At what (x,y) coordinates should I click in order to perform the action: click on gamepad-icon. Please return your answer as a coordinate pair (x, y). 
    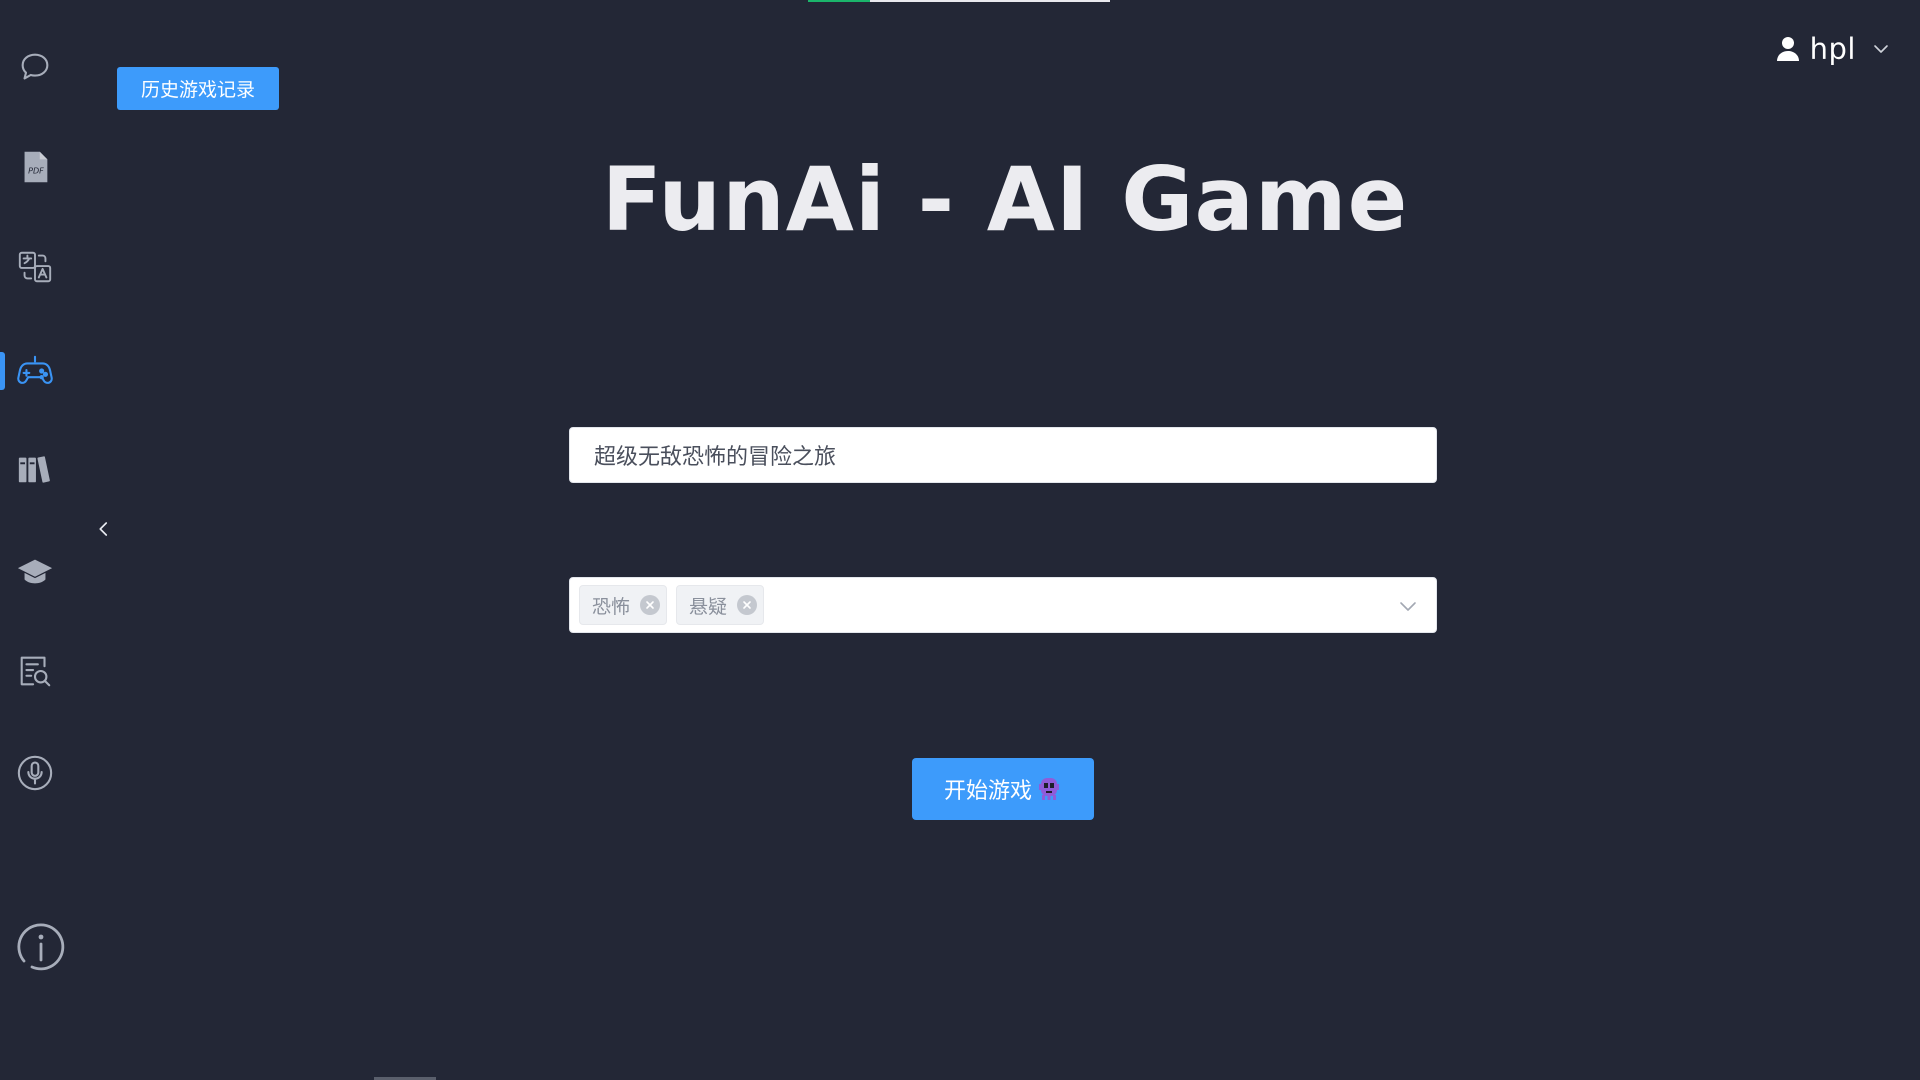
    Looking at the image, I should click on (35, 369).